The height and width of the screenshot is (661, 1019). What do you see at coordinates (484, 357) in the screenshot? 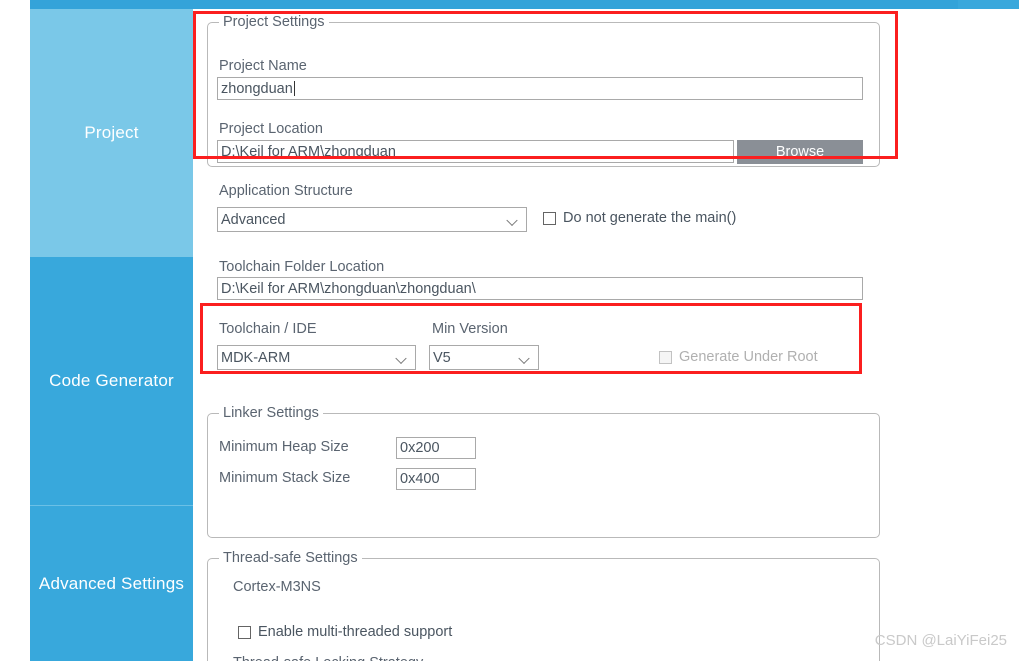
I see `min-version-select: V5` at bounding box center [484, 357].